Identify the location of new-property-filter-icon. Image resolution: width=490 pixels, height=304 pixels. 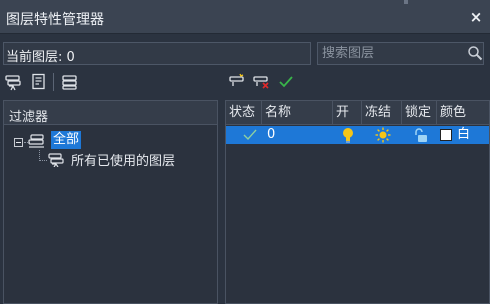
(14, 82).